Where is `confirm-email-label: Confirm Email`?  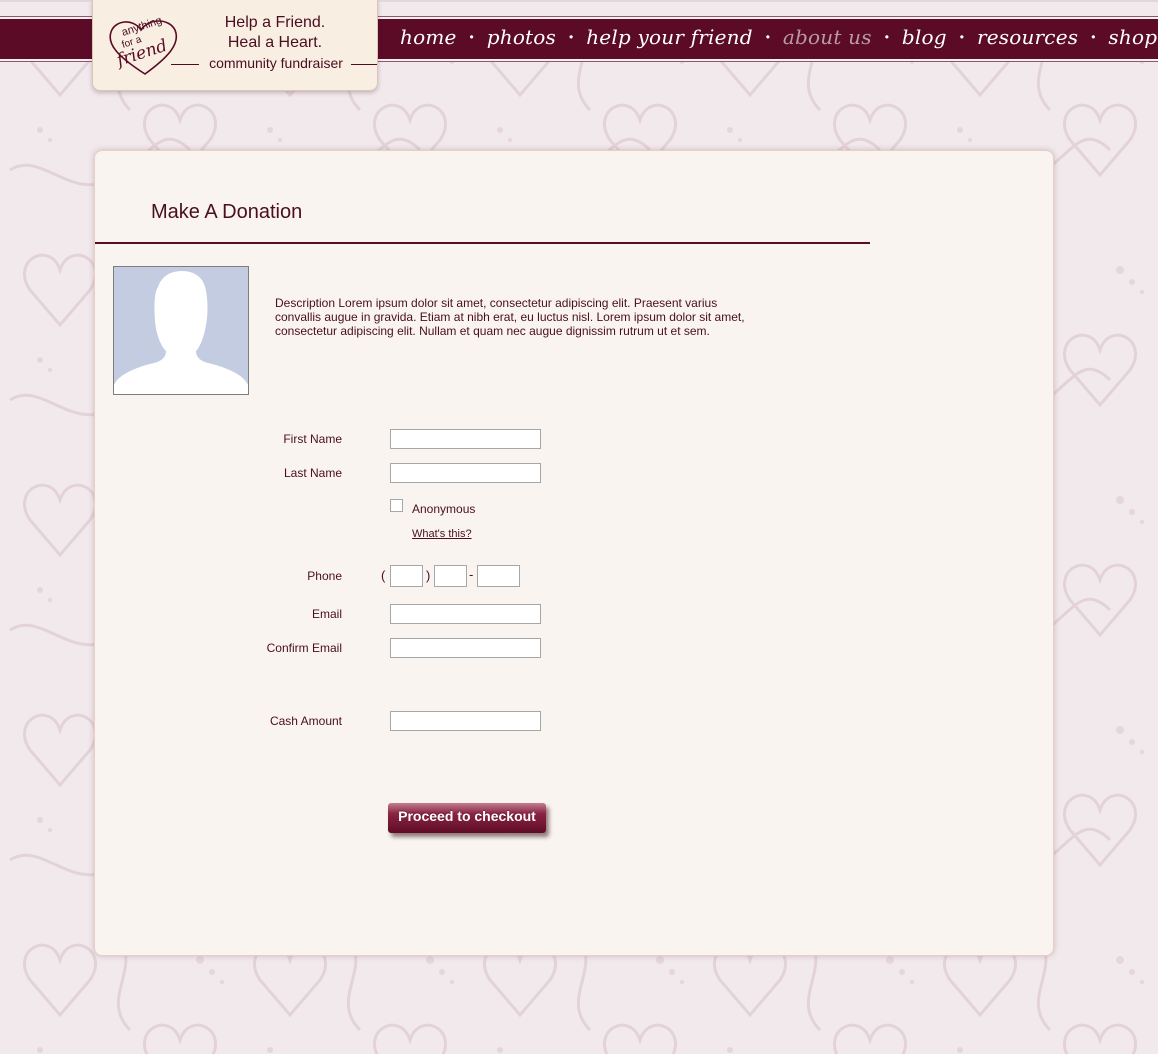
confirm-email-label: Confirm Email is located at coordinates (304, 648).